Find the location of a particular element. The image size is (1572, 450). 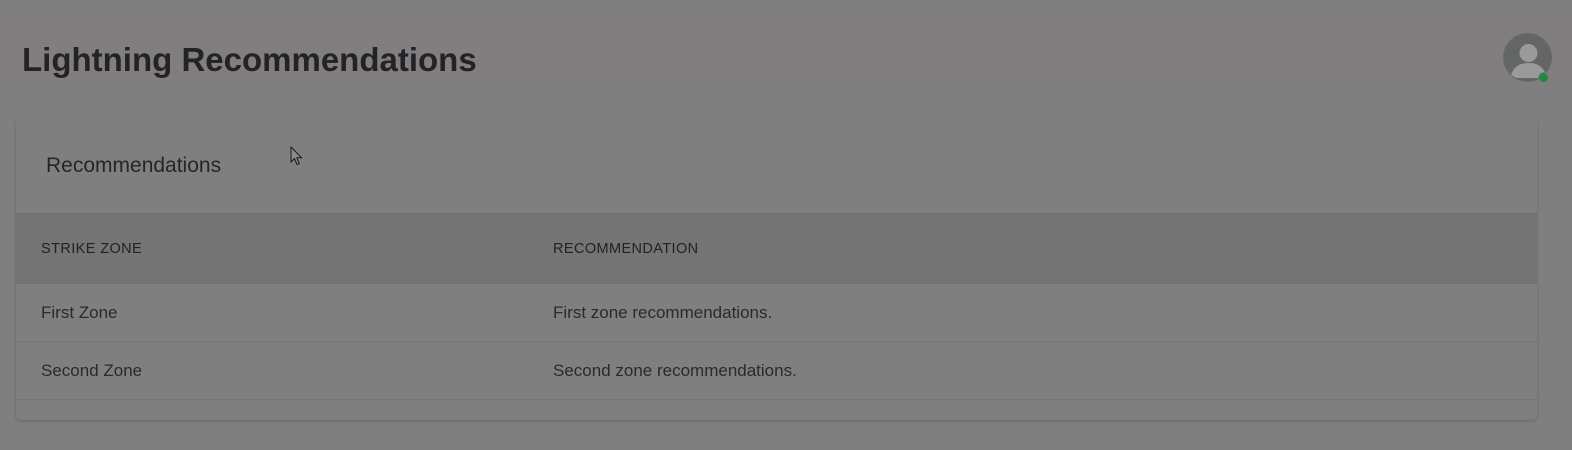

online-status-dot is located at coordinates (1543, 77).